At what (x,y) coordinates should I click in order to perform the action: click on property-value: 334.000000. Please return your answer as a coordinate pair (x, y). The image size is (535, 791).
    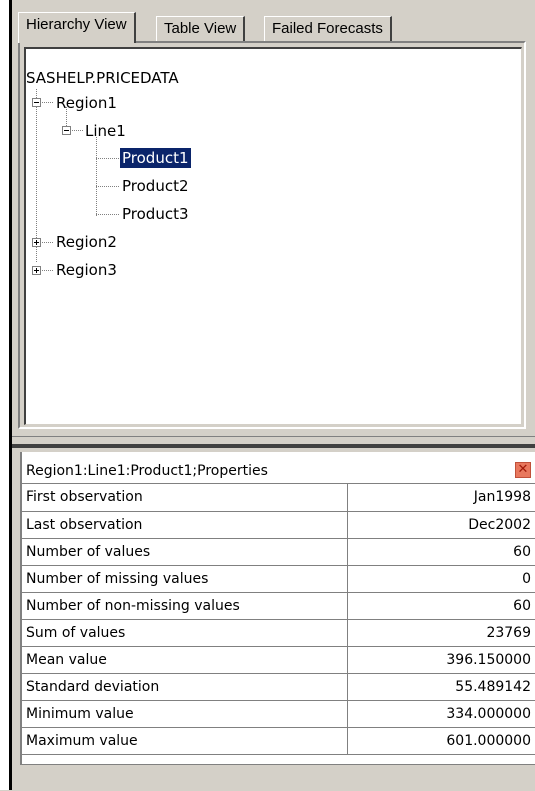
    Looking at the image, I should click on (441, 714).